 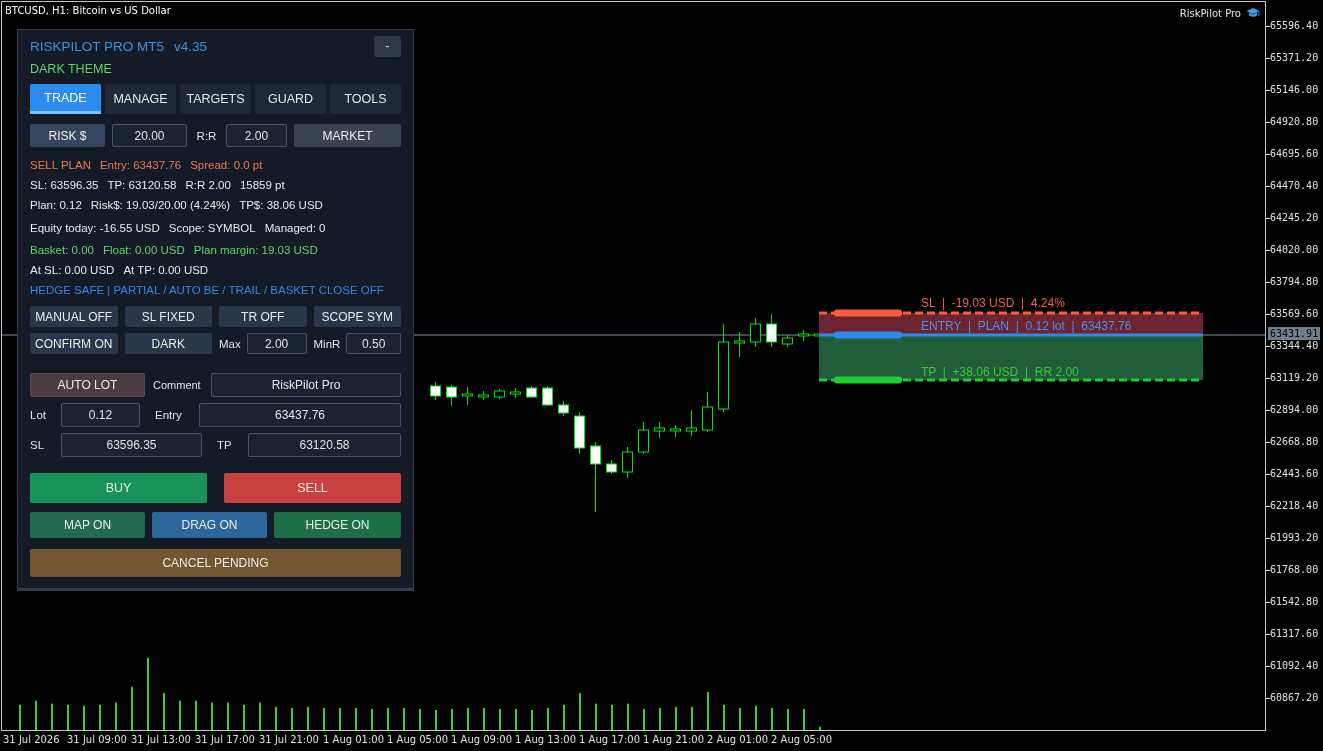 What do you see at coordinates (327, 343) in the screenshot?
I see `field-label: MinR` at bounding box center [327, 343].